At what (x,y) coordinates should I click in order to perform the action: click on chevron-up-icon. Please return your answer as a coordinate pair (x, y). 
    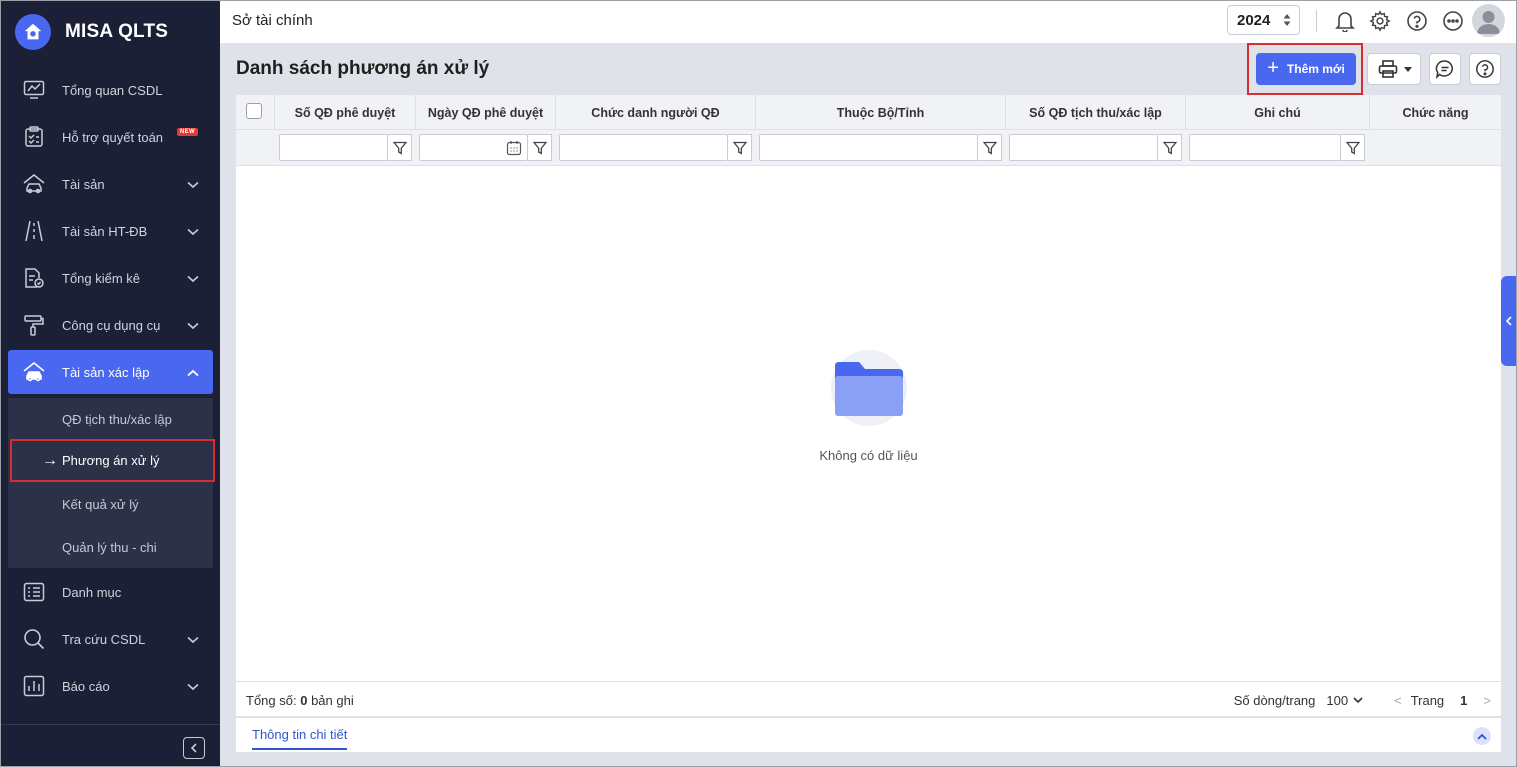
    Looking at the image, I should click on (1482, 736).